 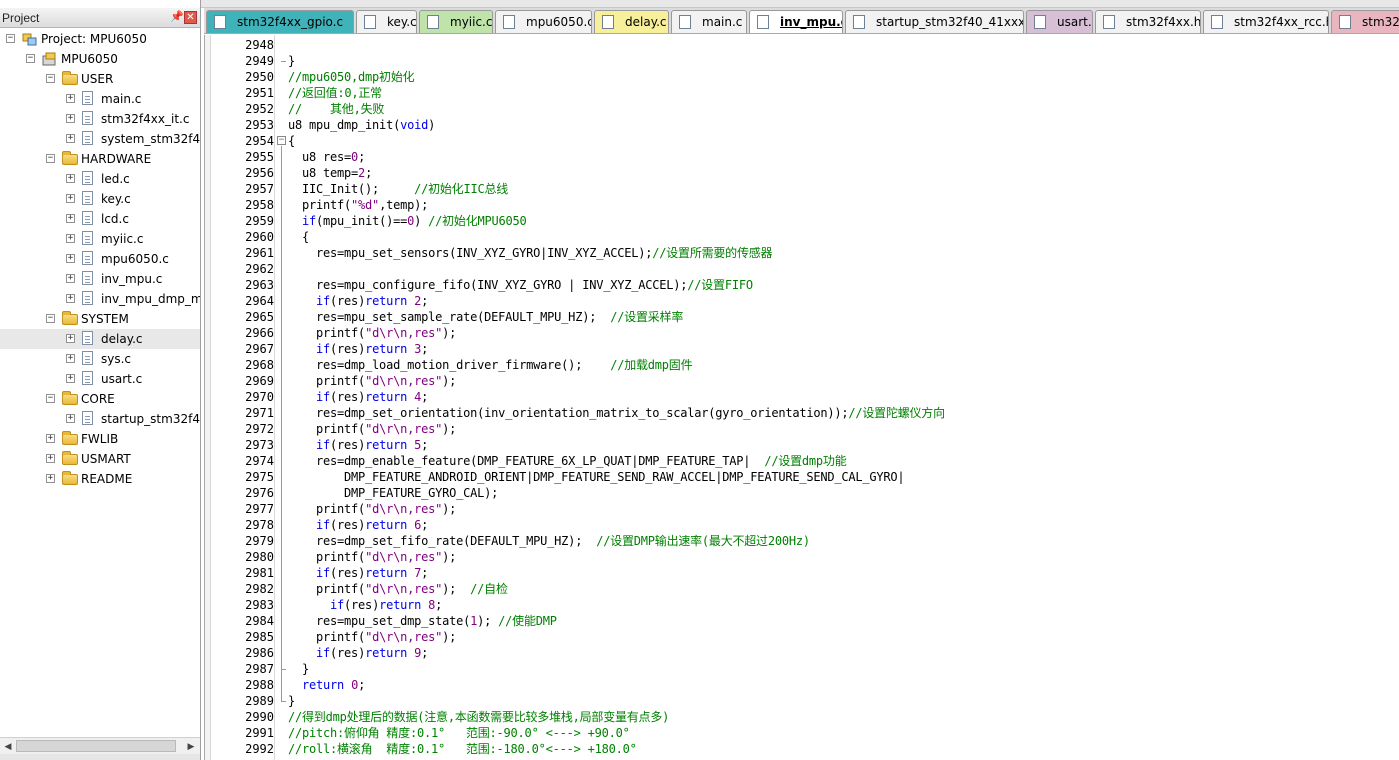 What do you see at coordinates (100, 359) in the screenshot?
I see `tree-file-item: + sys.c` at bounding box center [100, 359].